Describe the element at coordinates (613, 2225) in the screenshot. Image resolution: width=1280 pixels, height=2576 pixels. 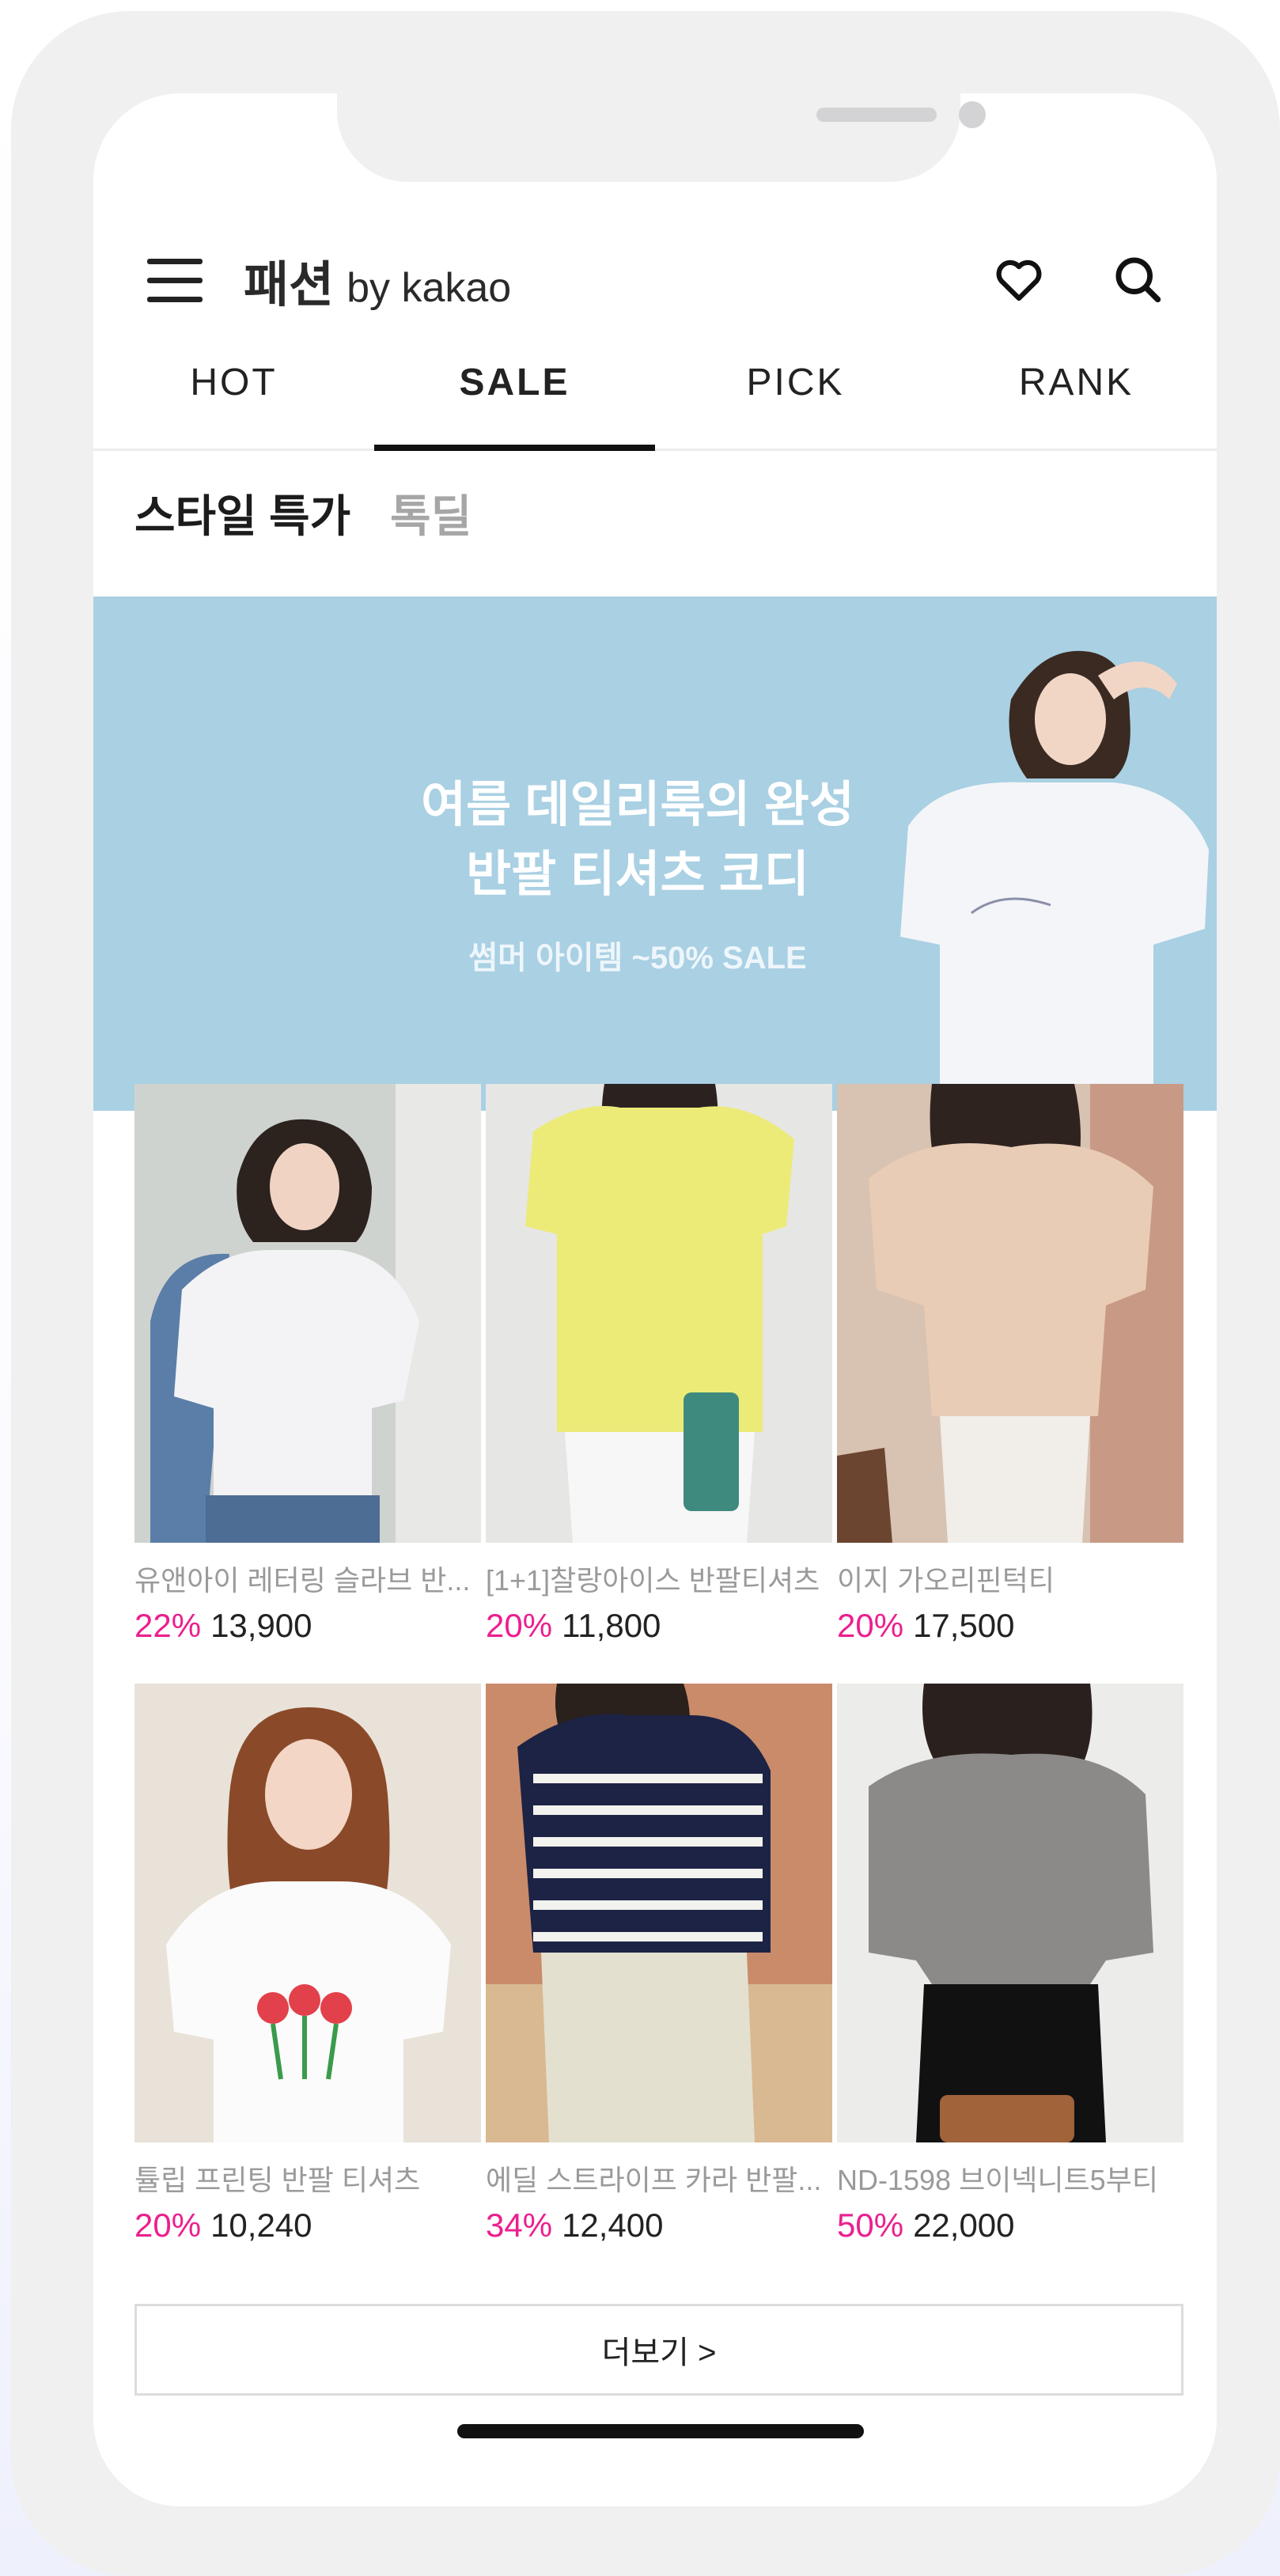
I see `product-price: 12,400` at that location.